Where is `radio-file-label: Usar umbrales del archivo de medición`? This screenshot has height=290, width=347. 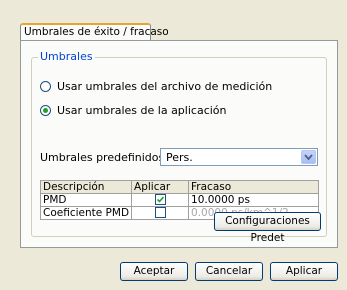 radio-file-label: Usar umbrales del archivo de medición is located at coordinates (165, 86).